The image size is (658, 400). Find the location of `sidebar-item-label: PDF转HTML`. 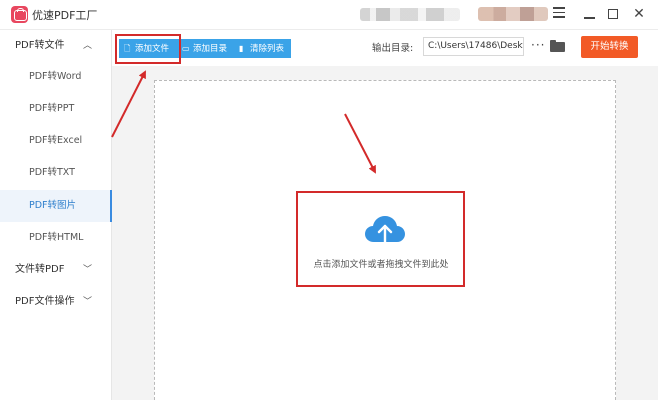

sidebar-item-label: PDF转HTML is located at coordinates (56, 237).